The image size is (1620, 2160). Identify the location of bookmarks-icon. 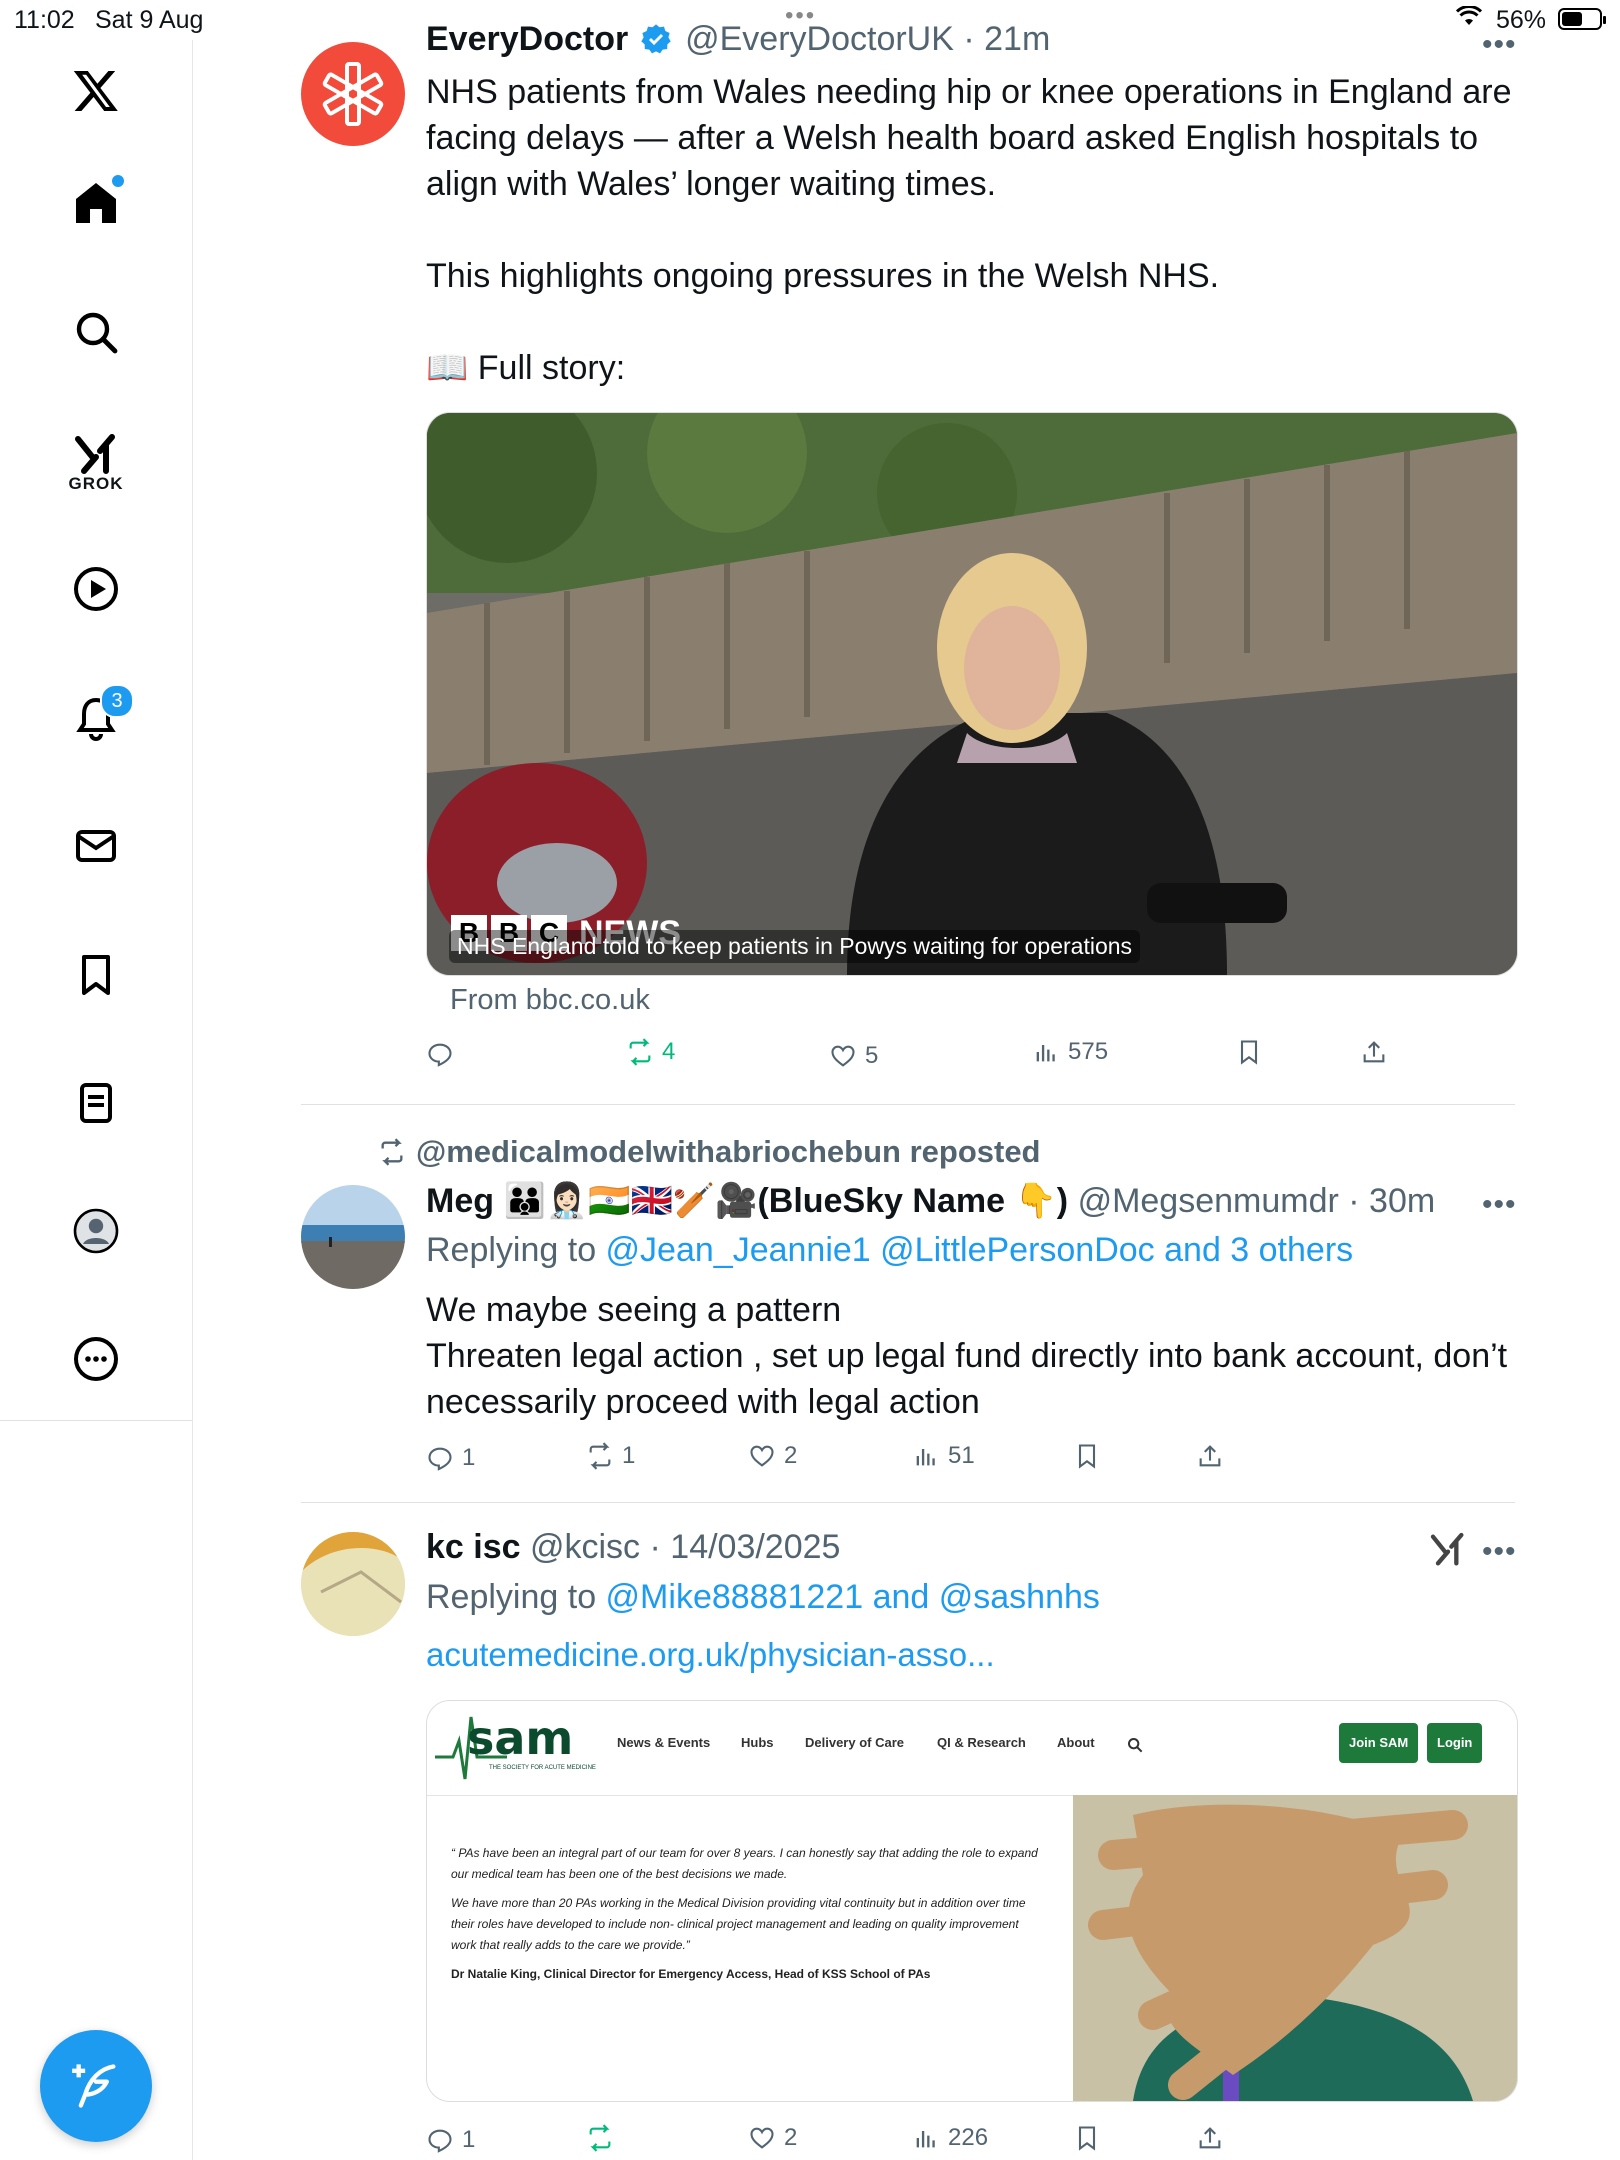
(96, 975).